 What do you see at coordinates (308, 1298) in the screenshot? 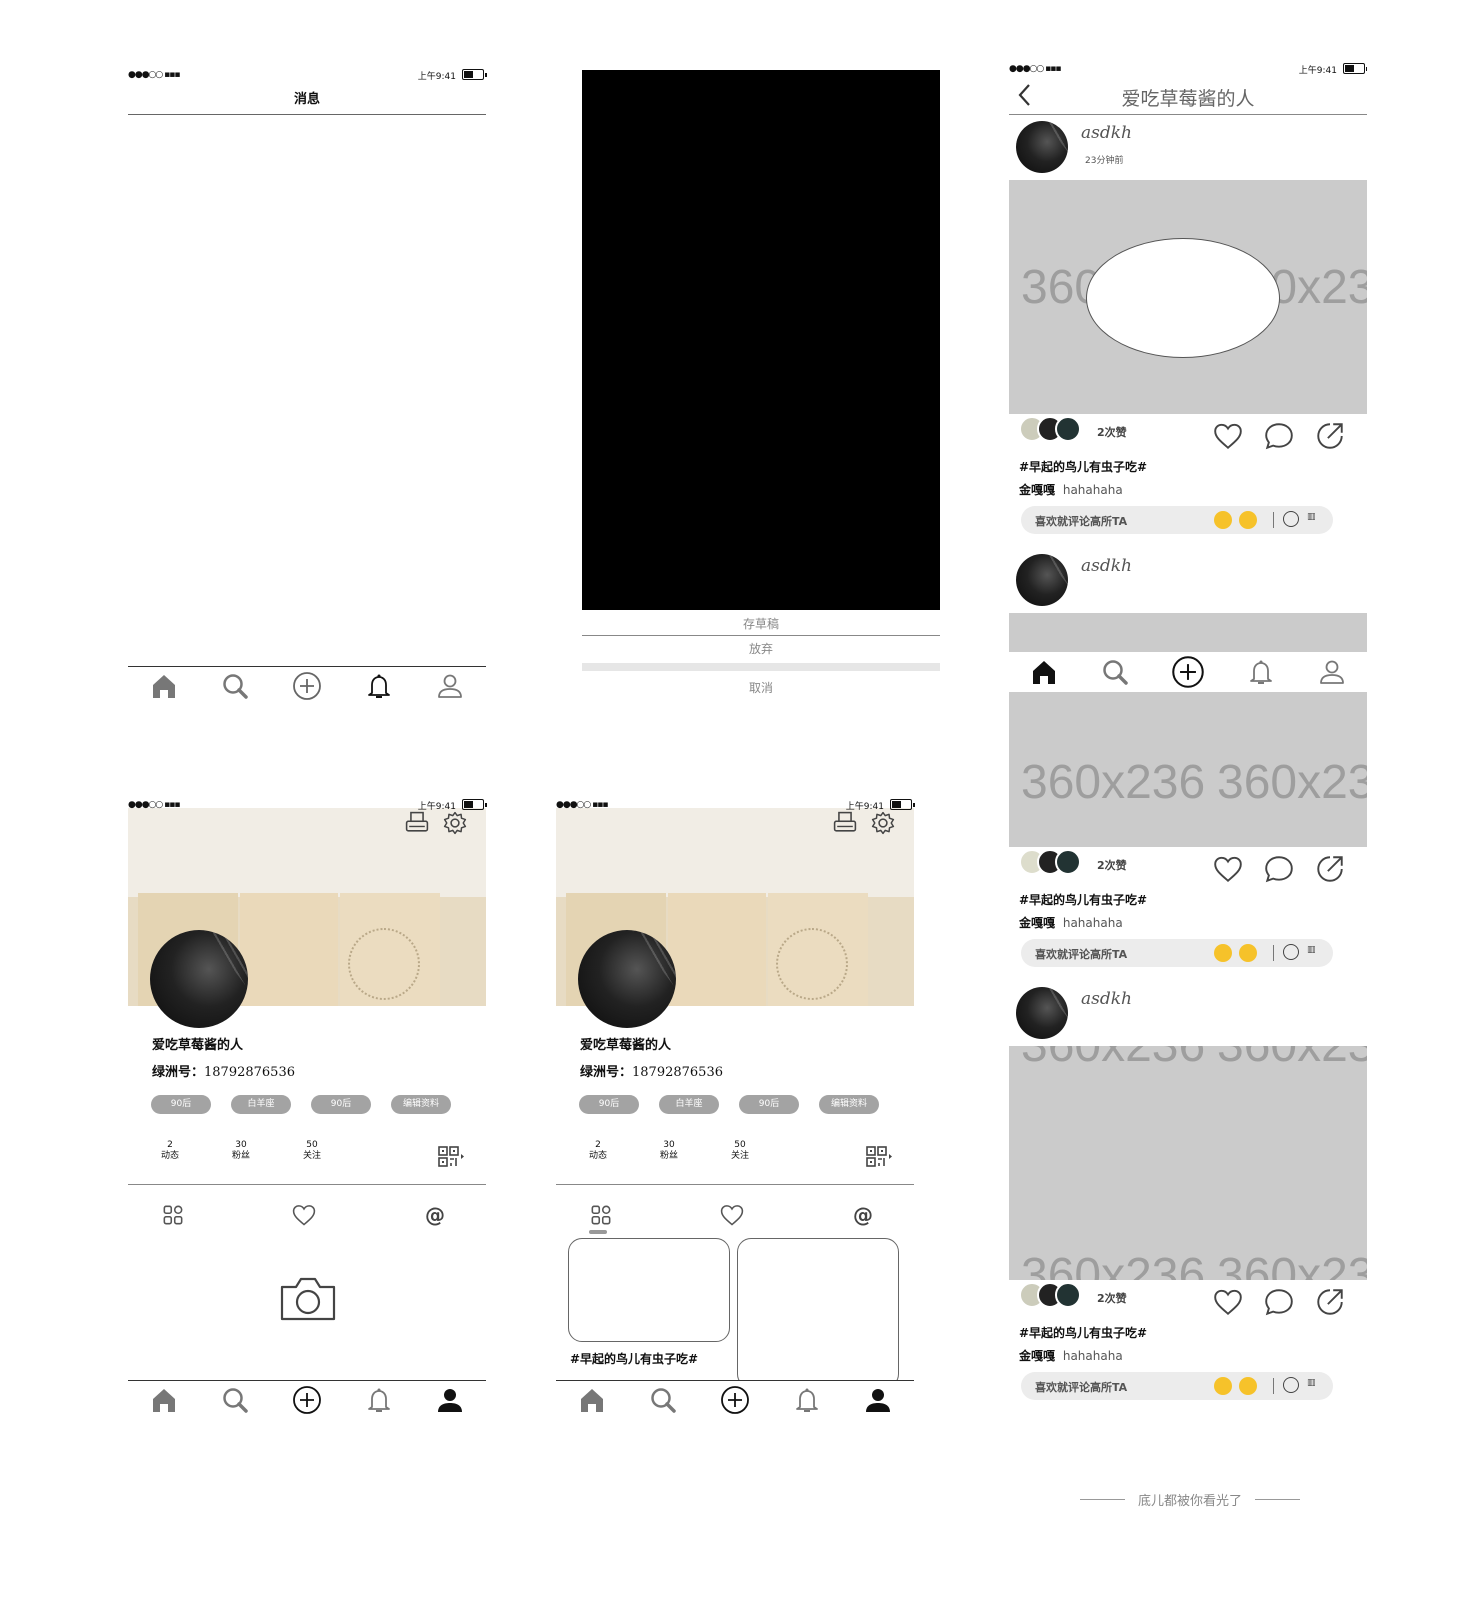
I see `camera-icon` at bounding box center [308, 1298].